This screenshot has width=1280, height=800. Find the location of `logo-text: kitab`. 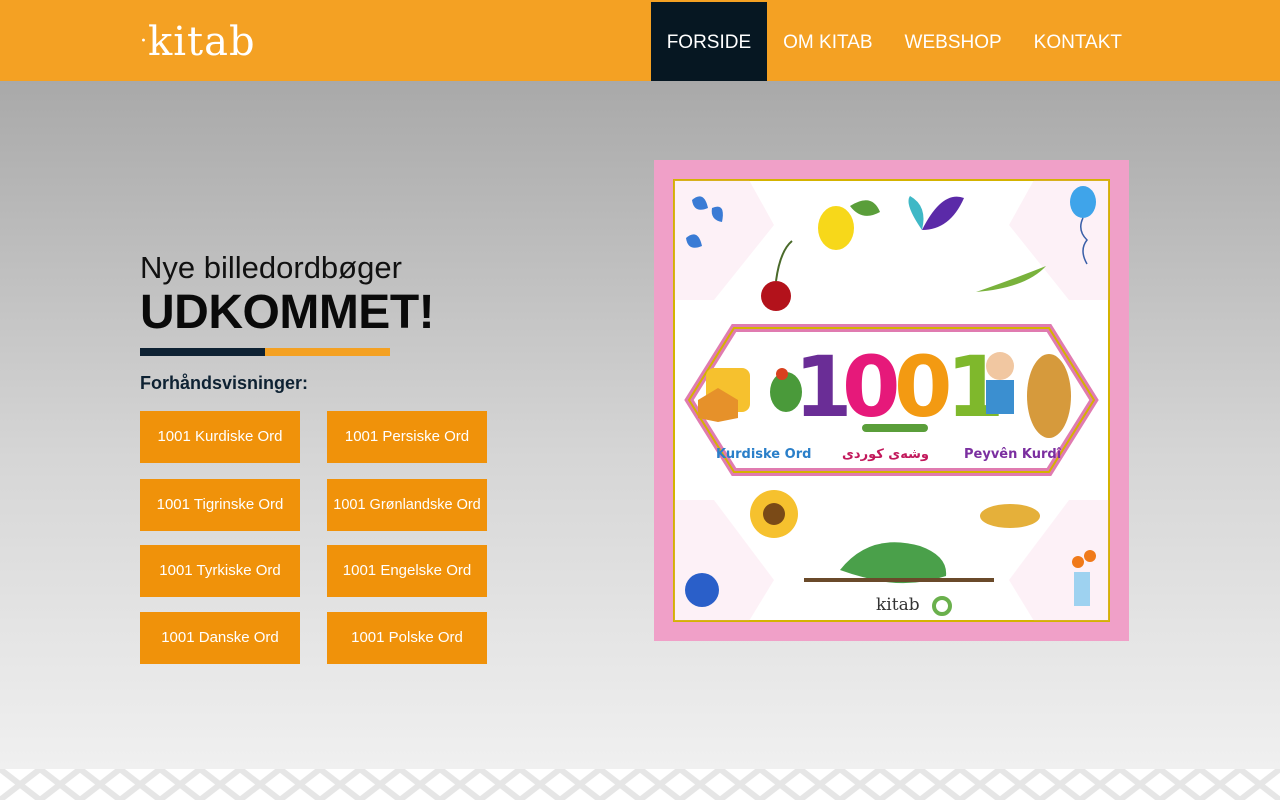

logo-text: kitab is located at coordinates (202, 42).